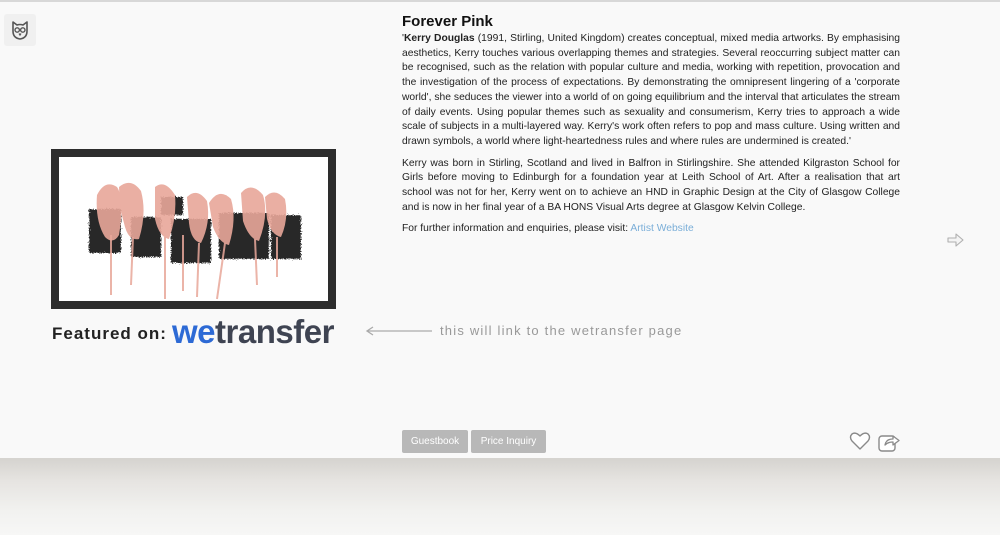 This screenshot has height=535, width=1000. Describe the element at coordinates (194, 331) in the screenshot. I see `wetransfer-logo-we: we` at that location.